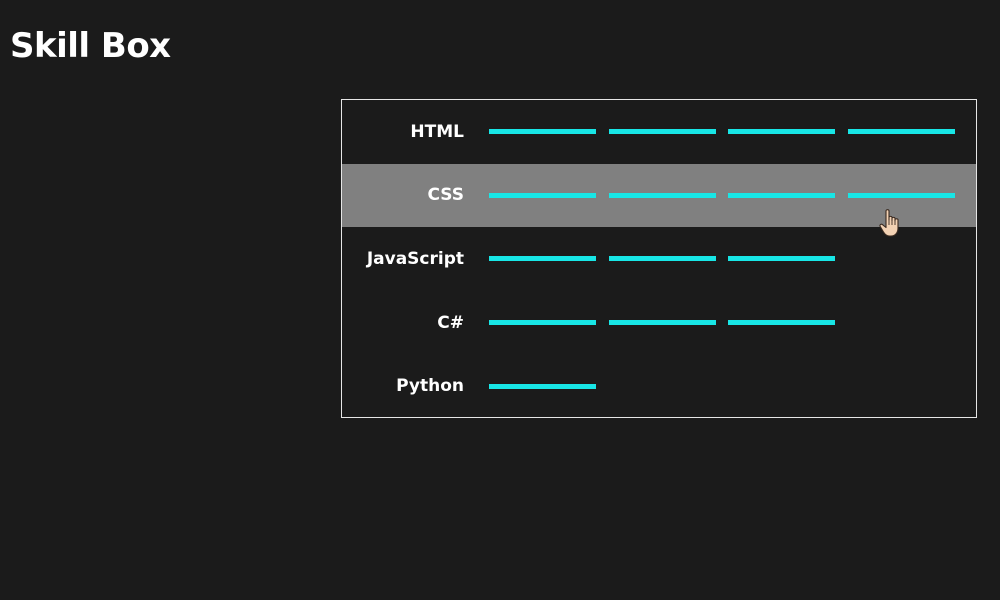  Describe the element at coordinates (889, 223) in the screenshot. I see `hand-pointer-icon` at that location.